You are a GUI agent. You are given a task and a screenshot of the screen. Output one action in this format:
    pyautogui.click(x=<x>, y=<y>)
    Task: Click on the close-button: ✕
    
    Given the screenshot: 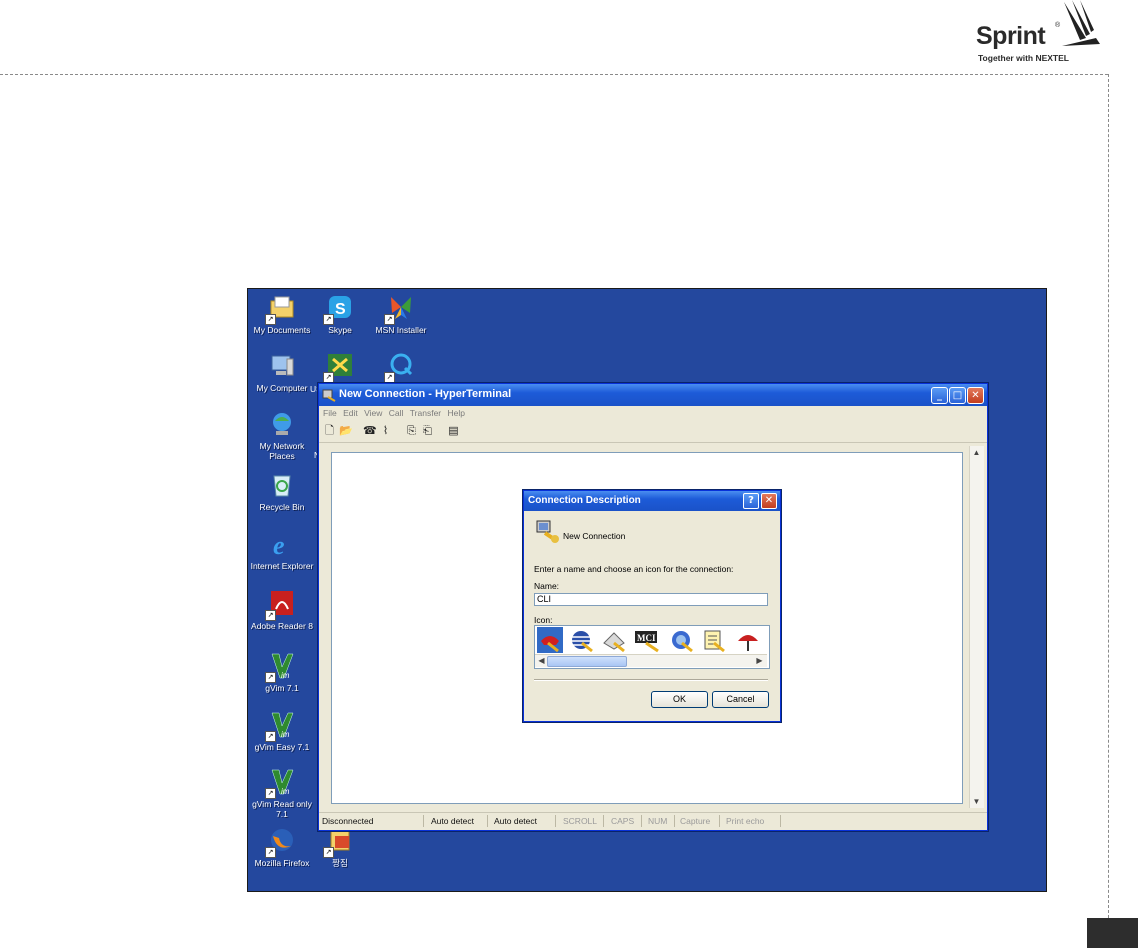 What is the action you would take?
    pyautogui.click(x=975, y=395)
    